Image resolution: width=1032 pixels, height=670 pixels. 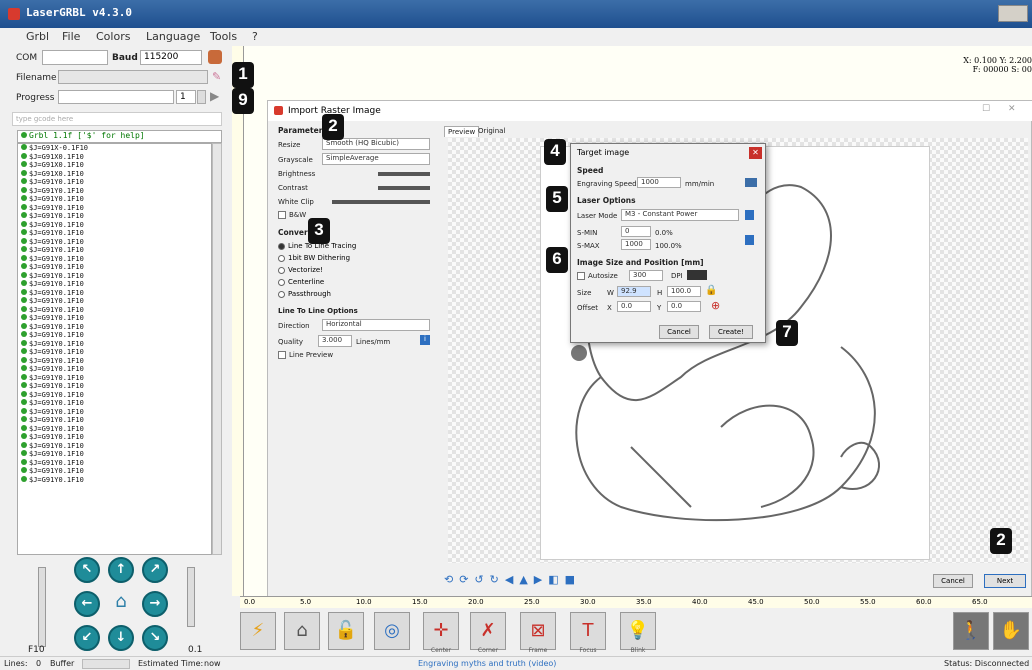 What do you see at coordinates (980, 602) in the screenshot?
I see `ruler-tick-label: 65.0` at bounding box center [980, 602].